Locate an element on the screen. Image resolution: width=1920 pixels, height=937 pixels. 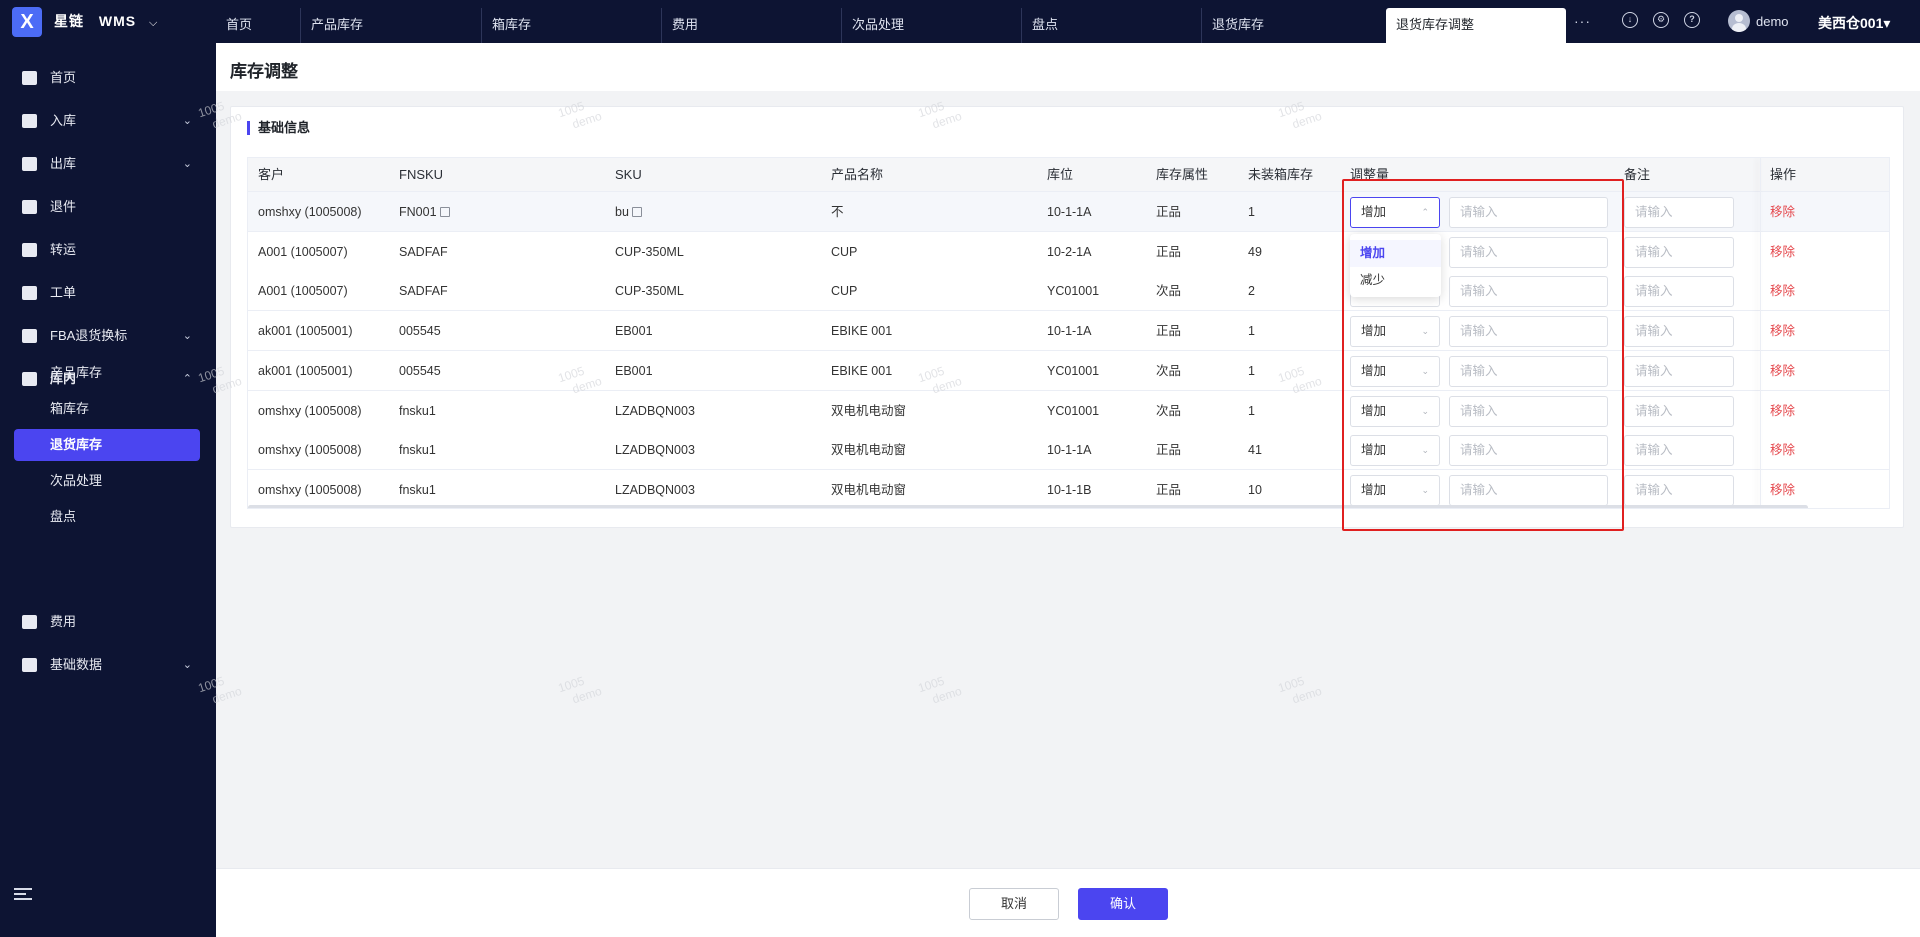
sku-text: CUP-350ML is located at coordinates (649, 291).